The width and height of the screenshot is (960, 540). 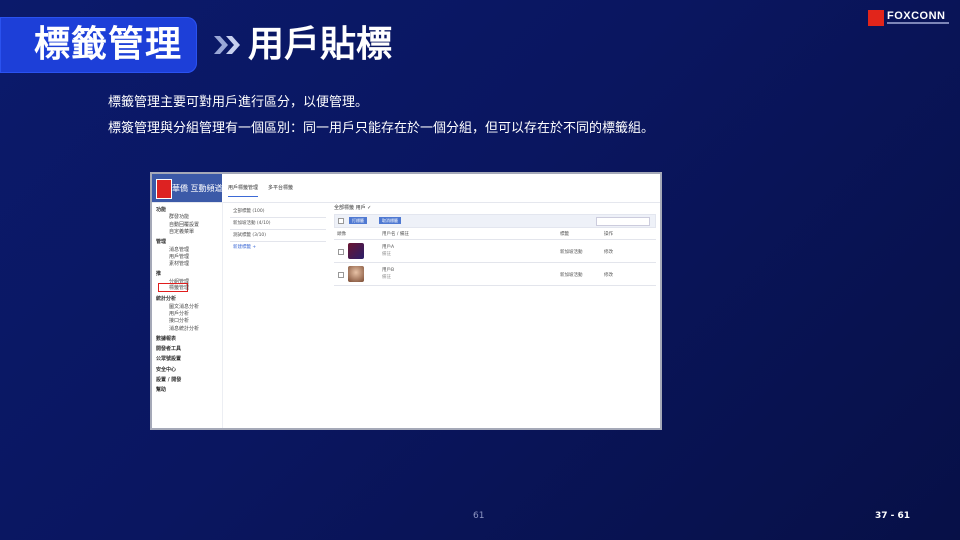 I want to click on app-brand: 華僑 互動頻道, so click(x=187, y=188).